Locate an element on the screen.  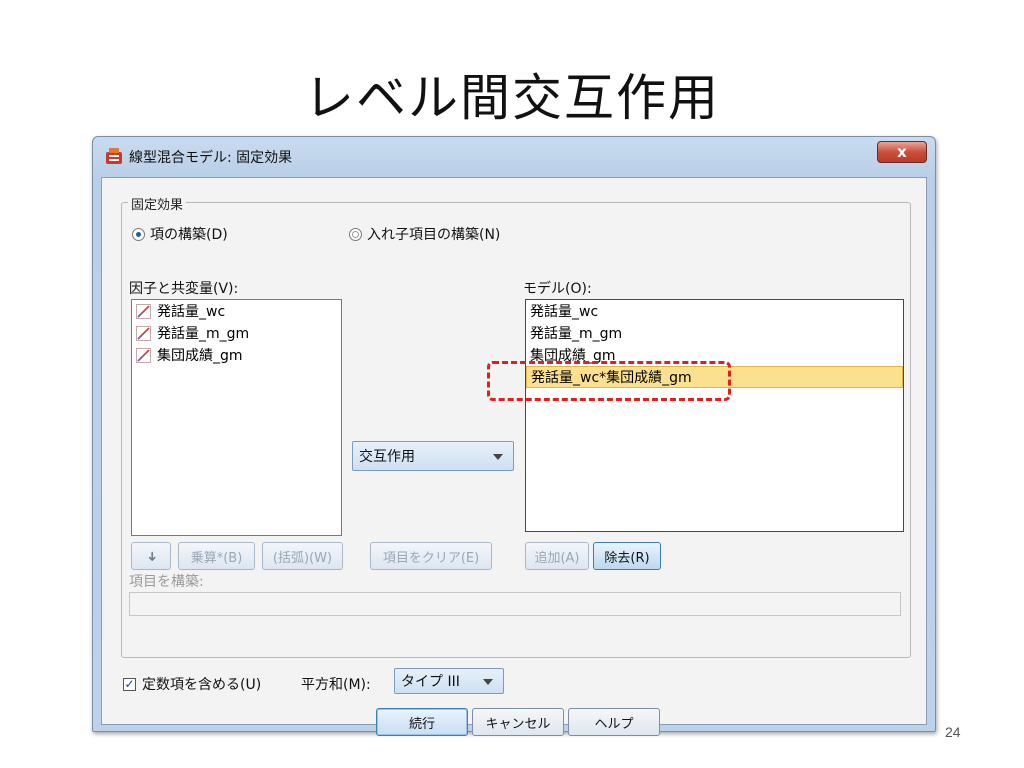
checkmark-icon: ✓ is located at coordinates (129, 683).